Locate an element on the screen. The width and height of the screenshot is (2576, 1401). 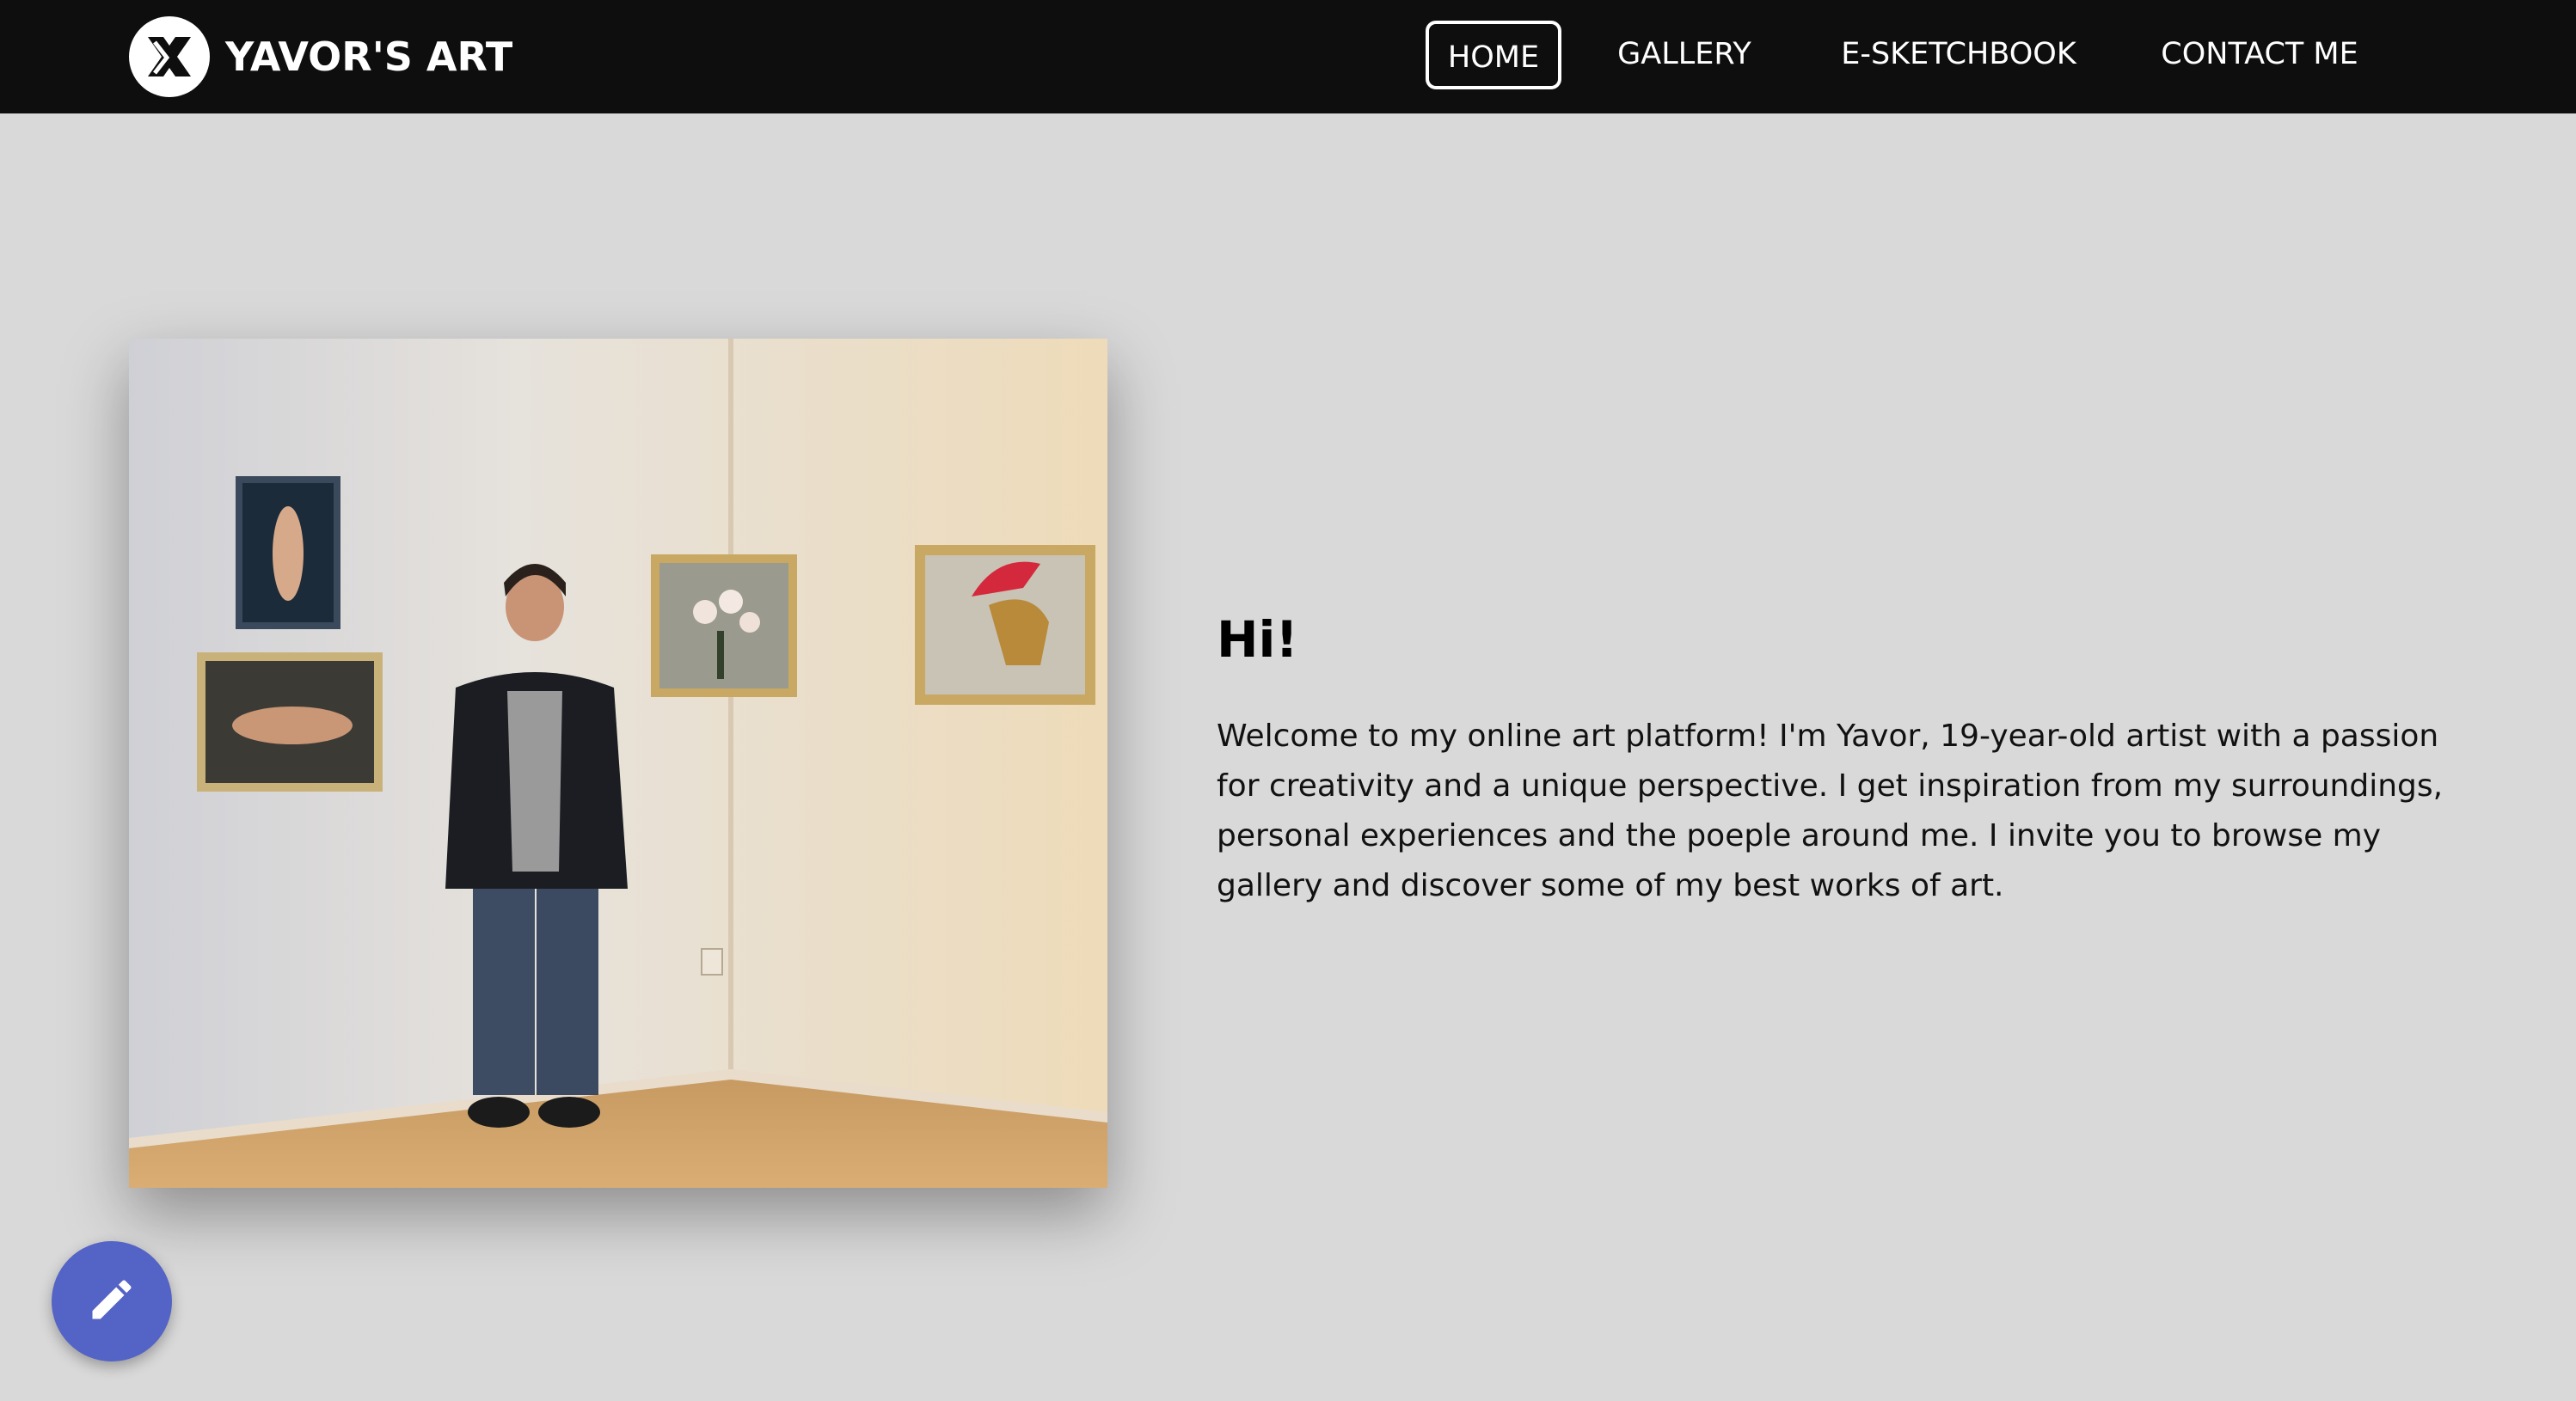
brand-name: YAVOR'S ART is located at coordinates (369, 57).